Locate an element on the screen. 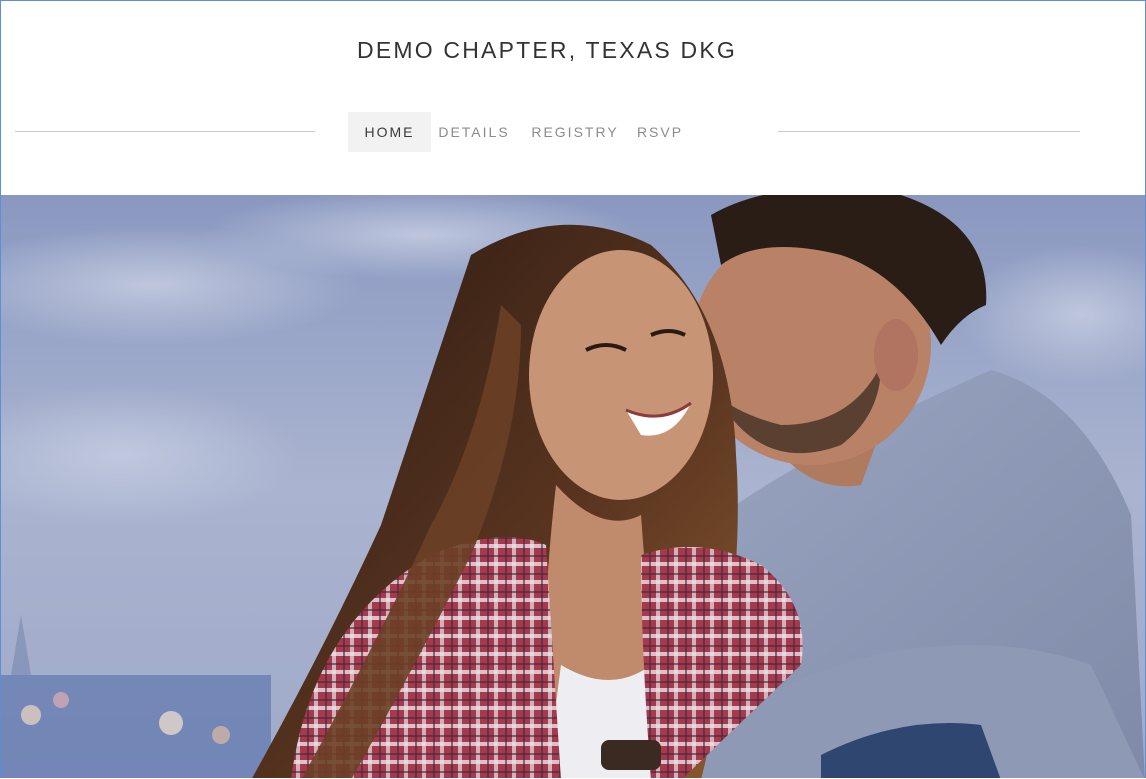  nav-item-registry: REGISTRY is located at coordinates (575, 132).